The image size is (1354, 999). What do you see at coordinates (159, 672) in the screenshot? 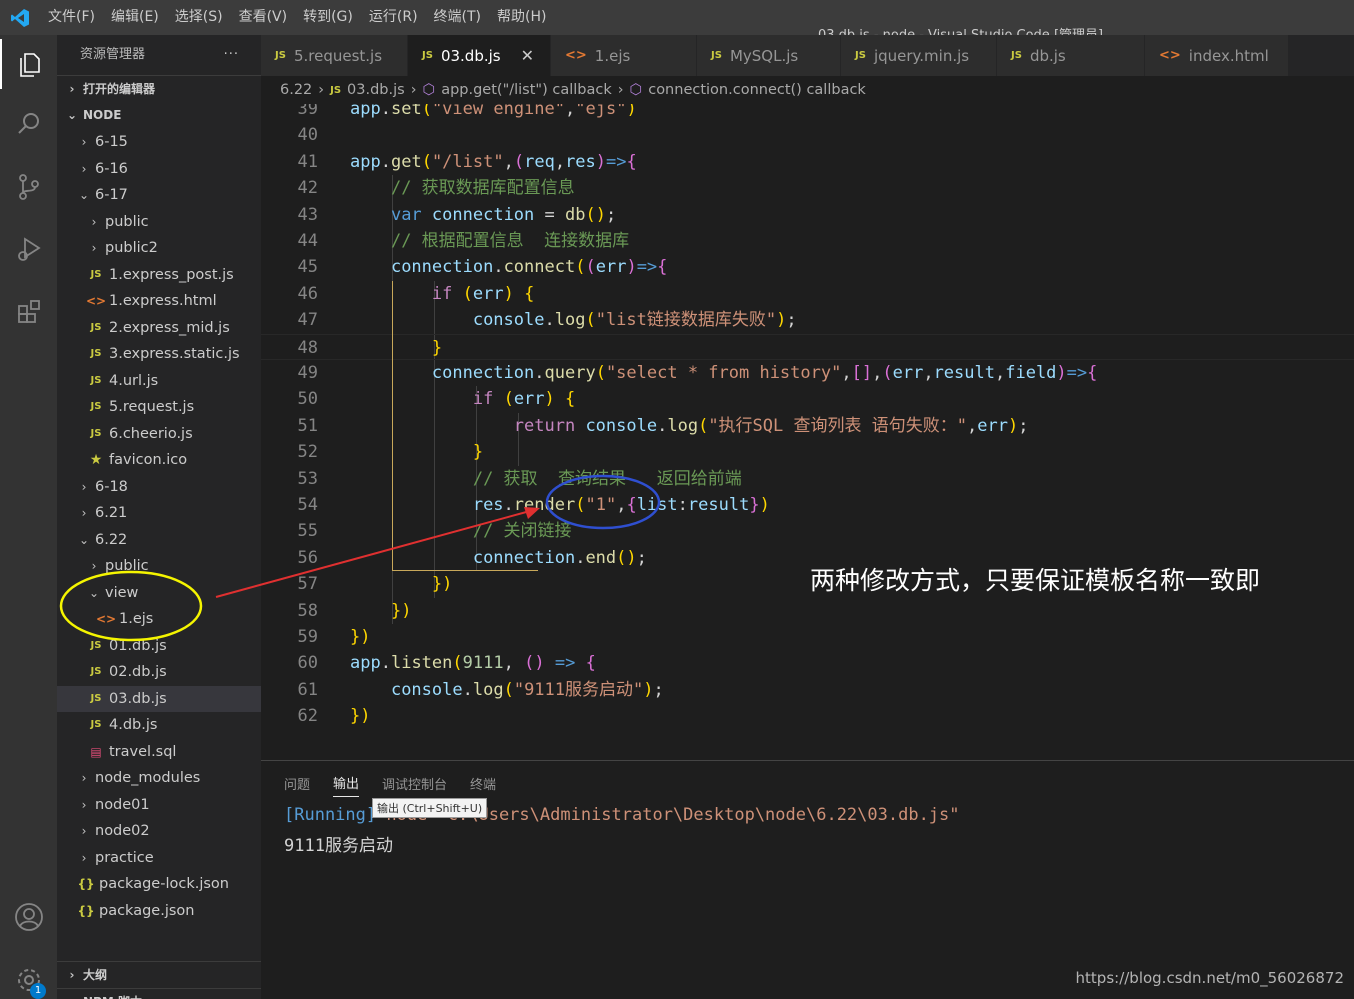
I see `tree-file: JS 02.db.js` at bounding box center [159, 672].